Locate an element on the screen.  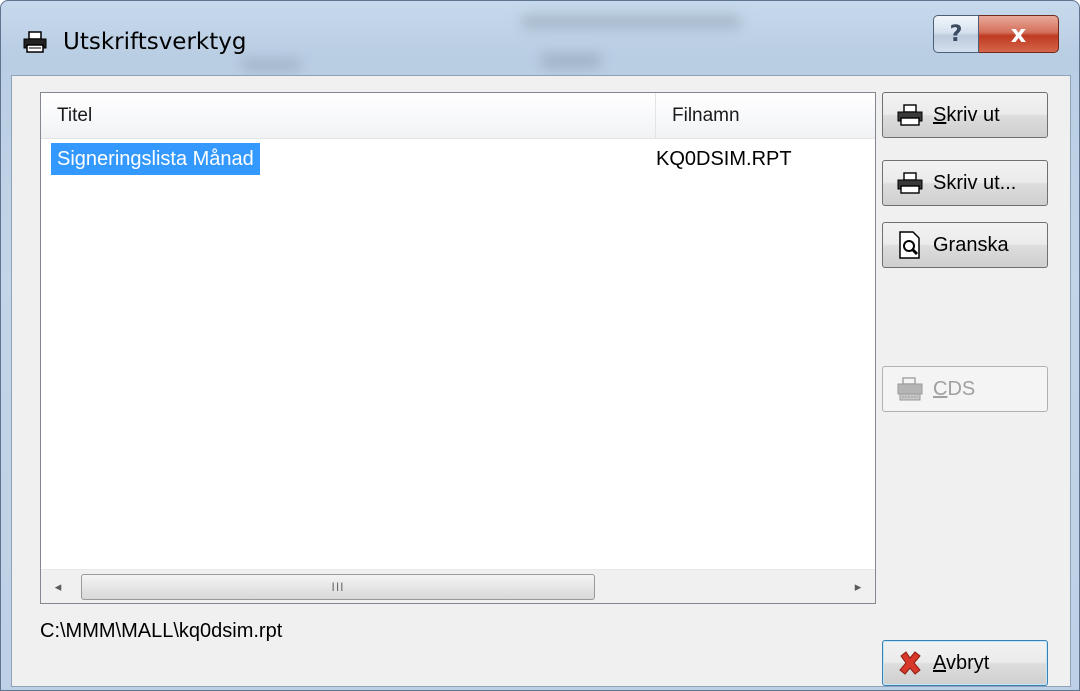
close-button: x is located at coordinates (1019, 34).